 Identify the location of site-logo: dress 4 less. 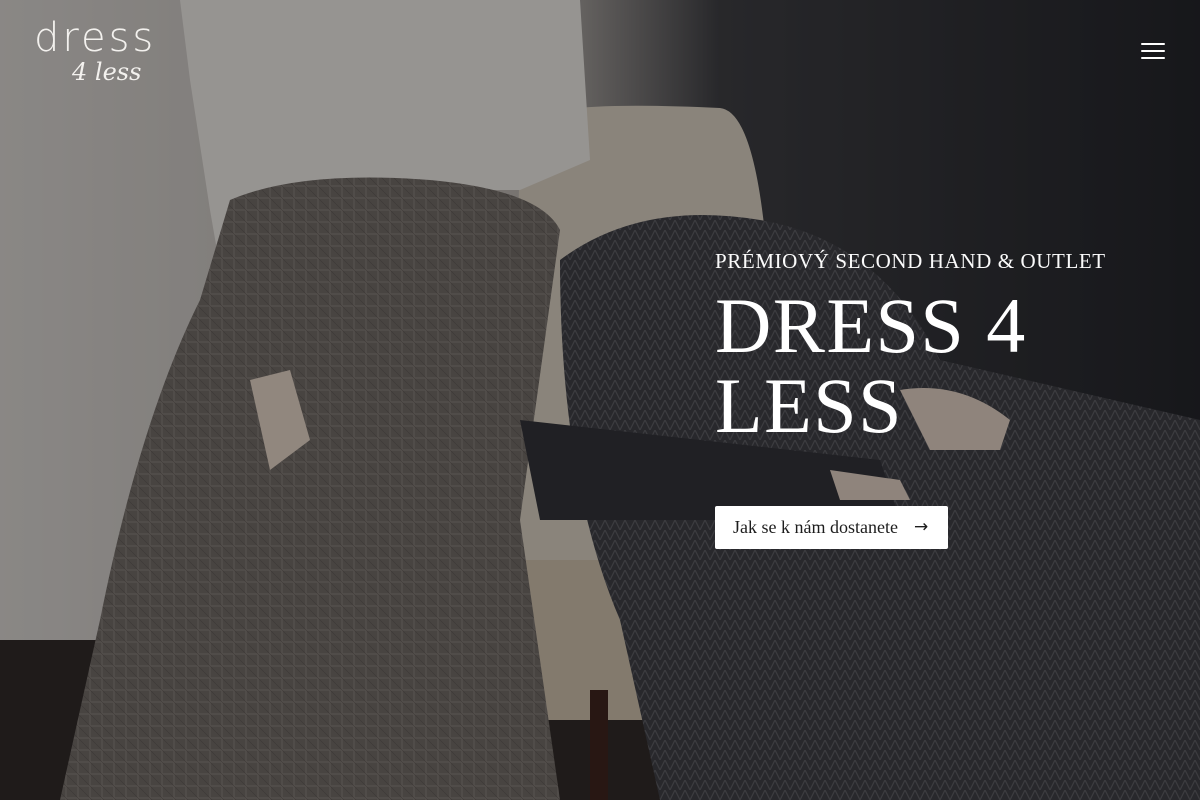
(96, 52).